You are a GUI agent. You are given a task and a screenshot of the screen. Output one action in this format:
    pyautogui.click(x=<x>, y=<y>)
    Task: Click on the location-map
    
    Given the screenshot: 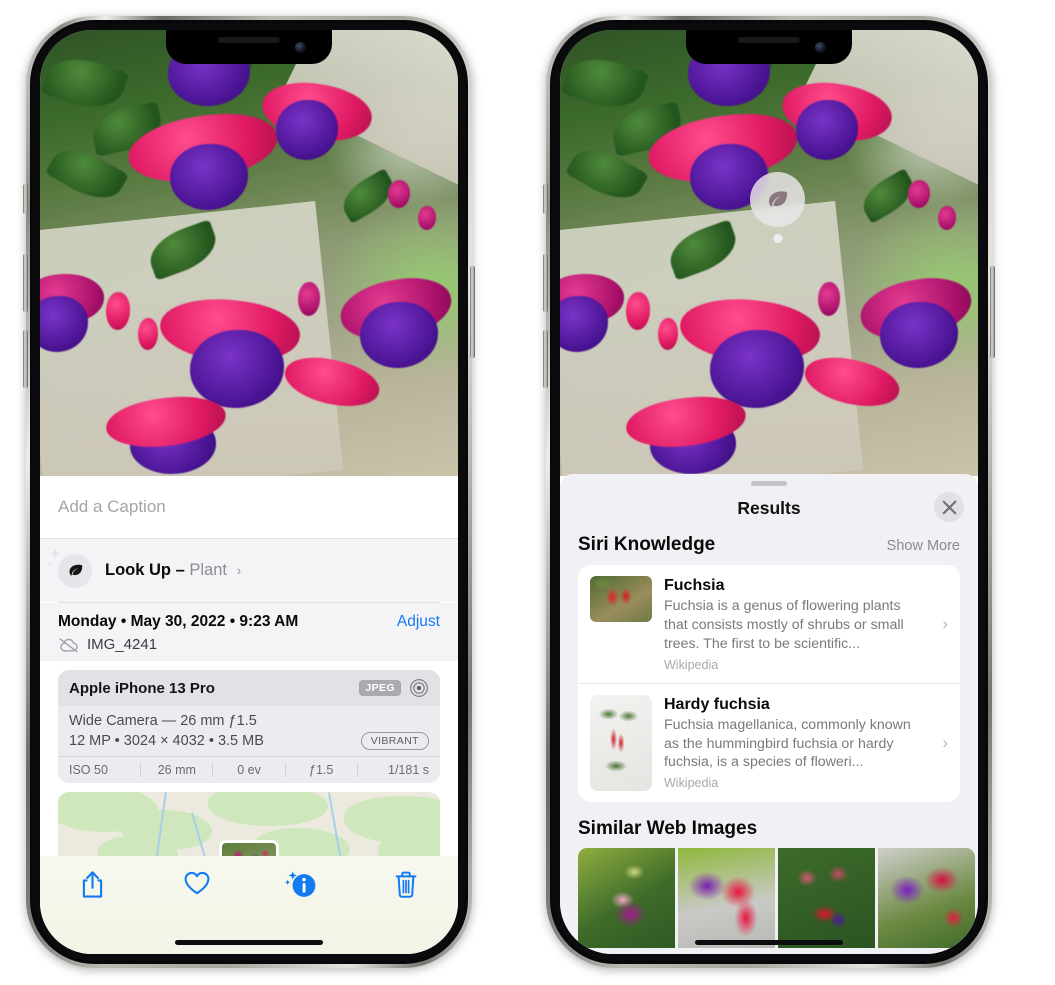 What is the action you would take?
    pyautogui.click(x=249, y=827)
    